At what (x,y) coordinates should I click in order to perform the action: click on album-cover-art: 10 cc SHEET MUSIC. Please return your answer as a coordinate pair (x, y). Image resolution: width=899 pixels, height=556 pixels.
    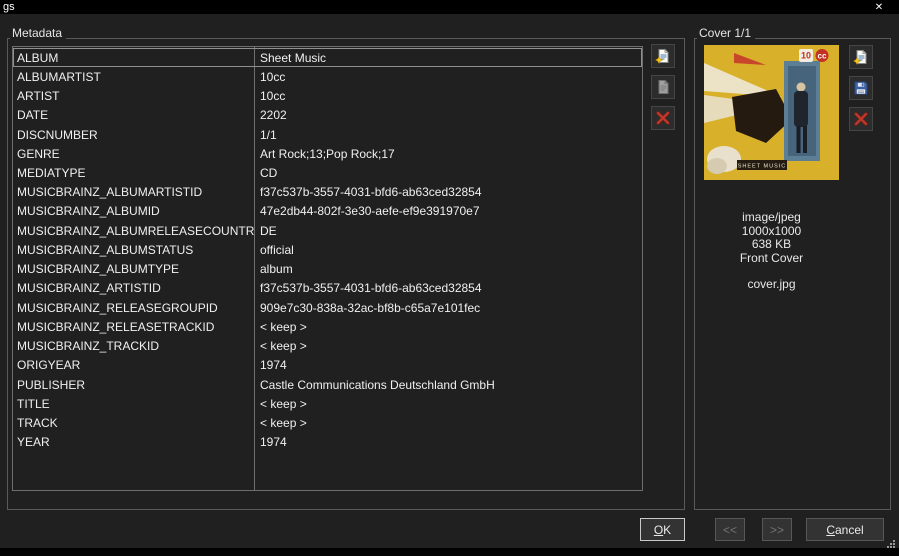
    Looking at the image, I should click on (771, 112).